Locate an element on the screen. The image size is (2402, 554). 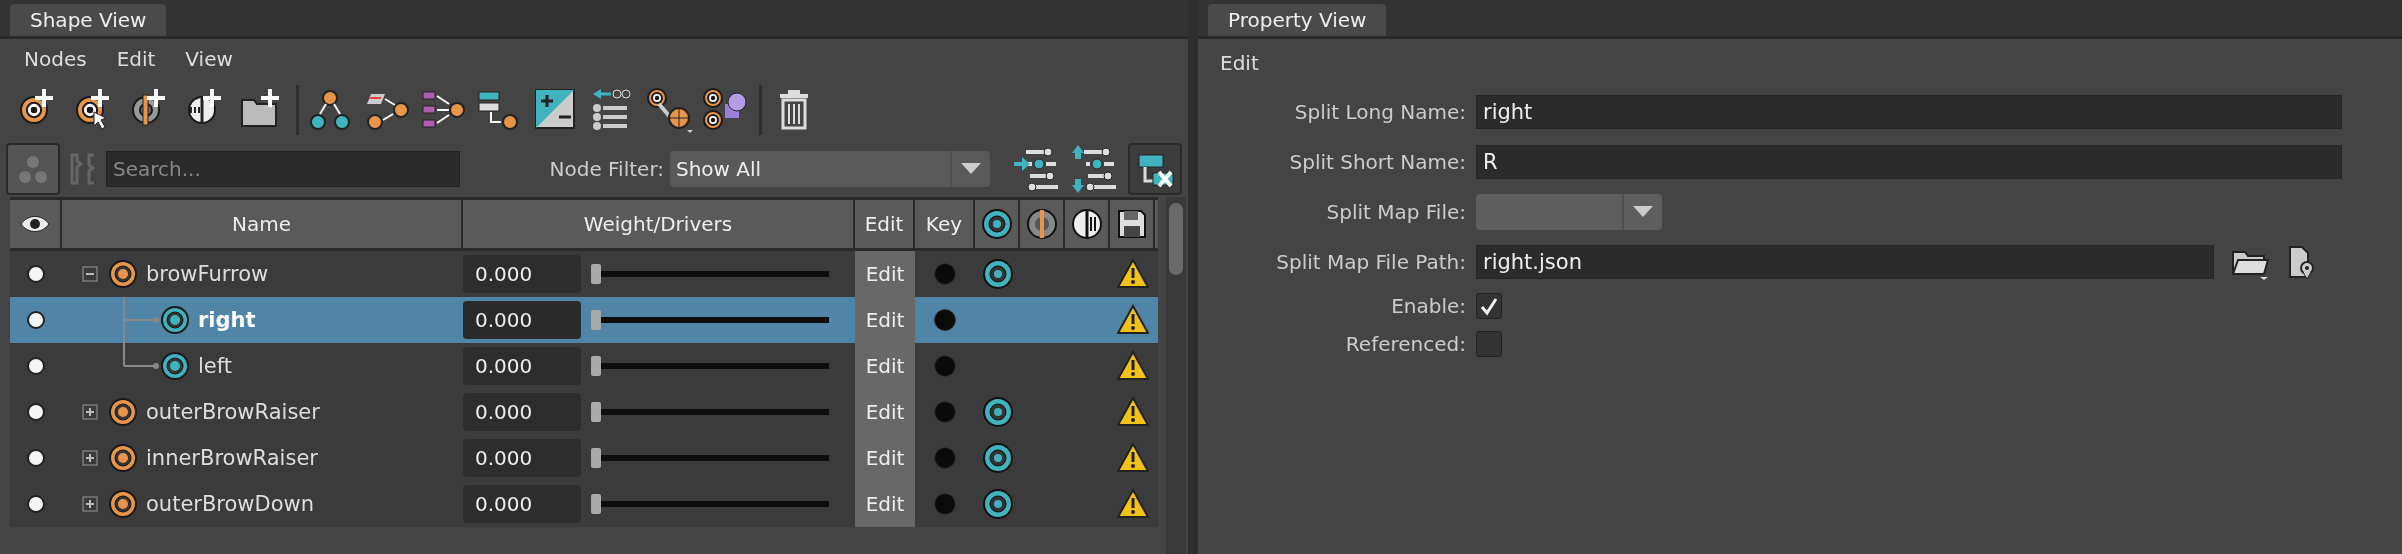
field-label: Split Short Name: is located at coordinates (1377, 162).